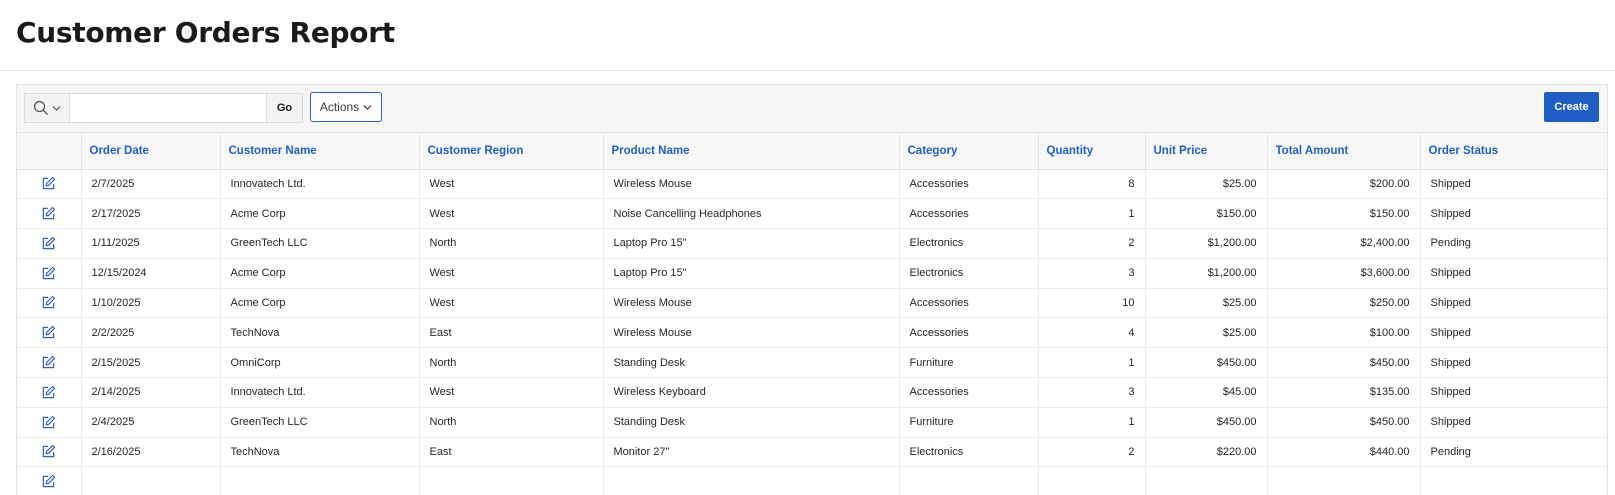 This screenshot has width=1615, height=495. What do you see at coordinates (320, 392) in the screenshot?
I see `cell-customer-name: Innovatech Ltd.` at bounding box center [320, 392].